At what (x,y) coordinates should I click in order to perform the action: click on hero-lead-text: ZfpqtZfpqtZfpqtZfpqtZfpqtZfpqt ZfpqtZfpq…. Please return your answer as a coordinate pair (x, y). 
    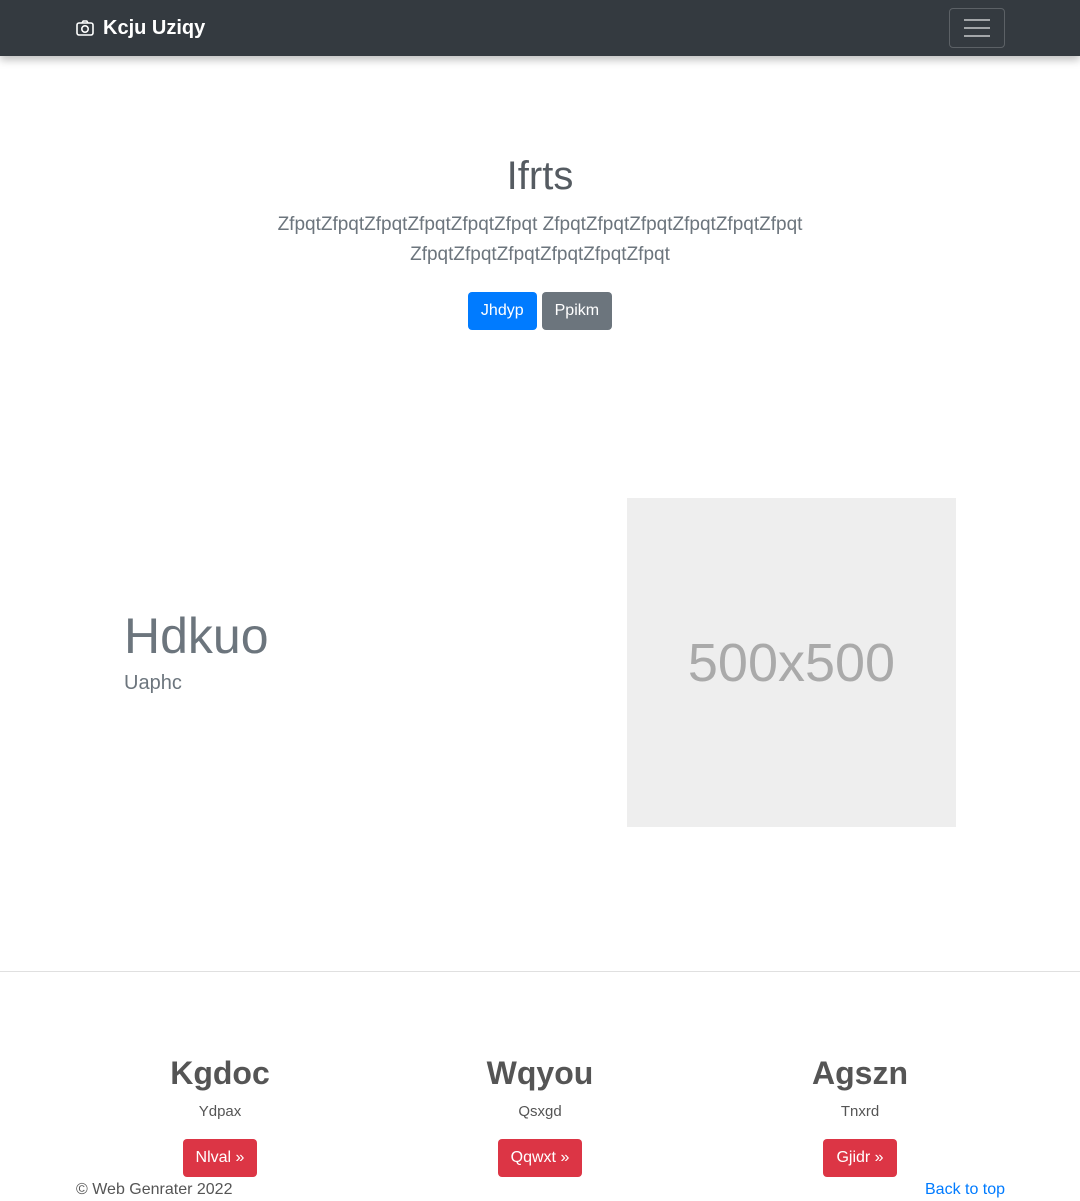
    Looking at the image, I should click on (540, 239).